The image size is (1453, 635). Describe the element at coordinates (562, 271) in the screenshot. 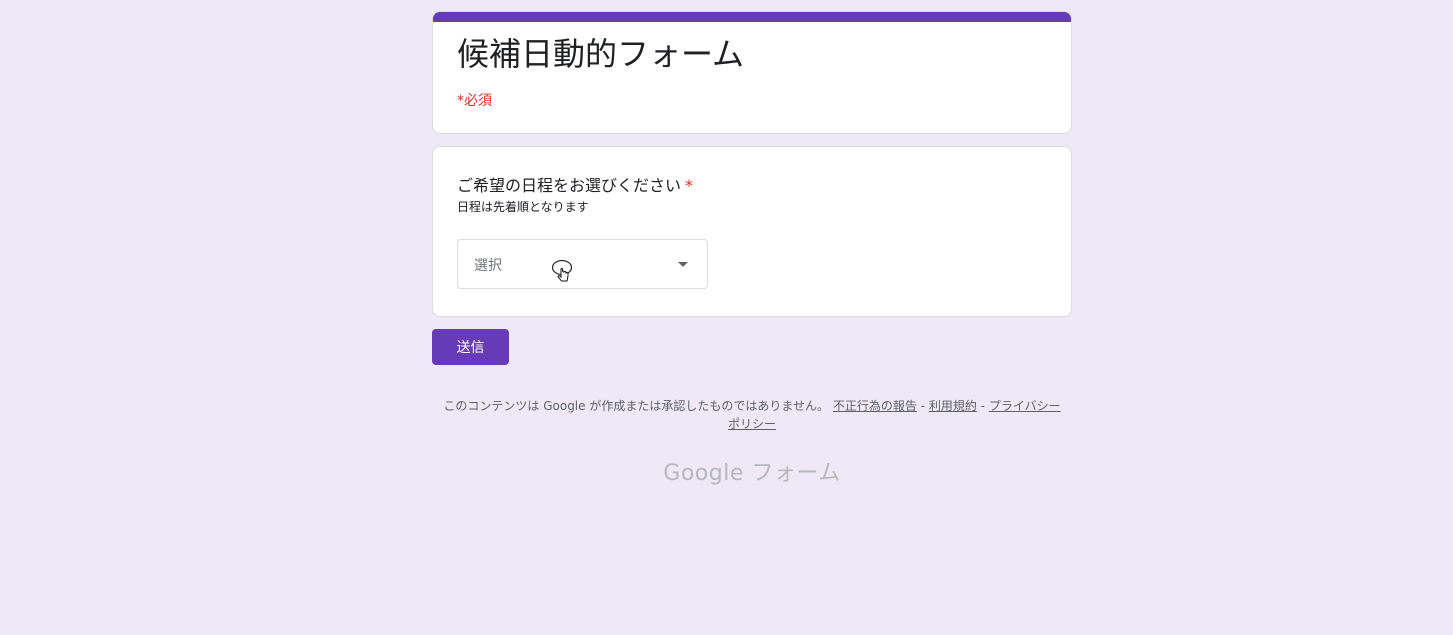

I see `hand-pointer-cursor-icon` at that location.